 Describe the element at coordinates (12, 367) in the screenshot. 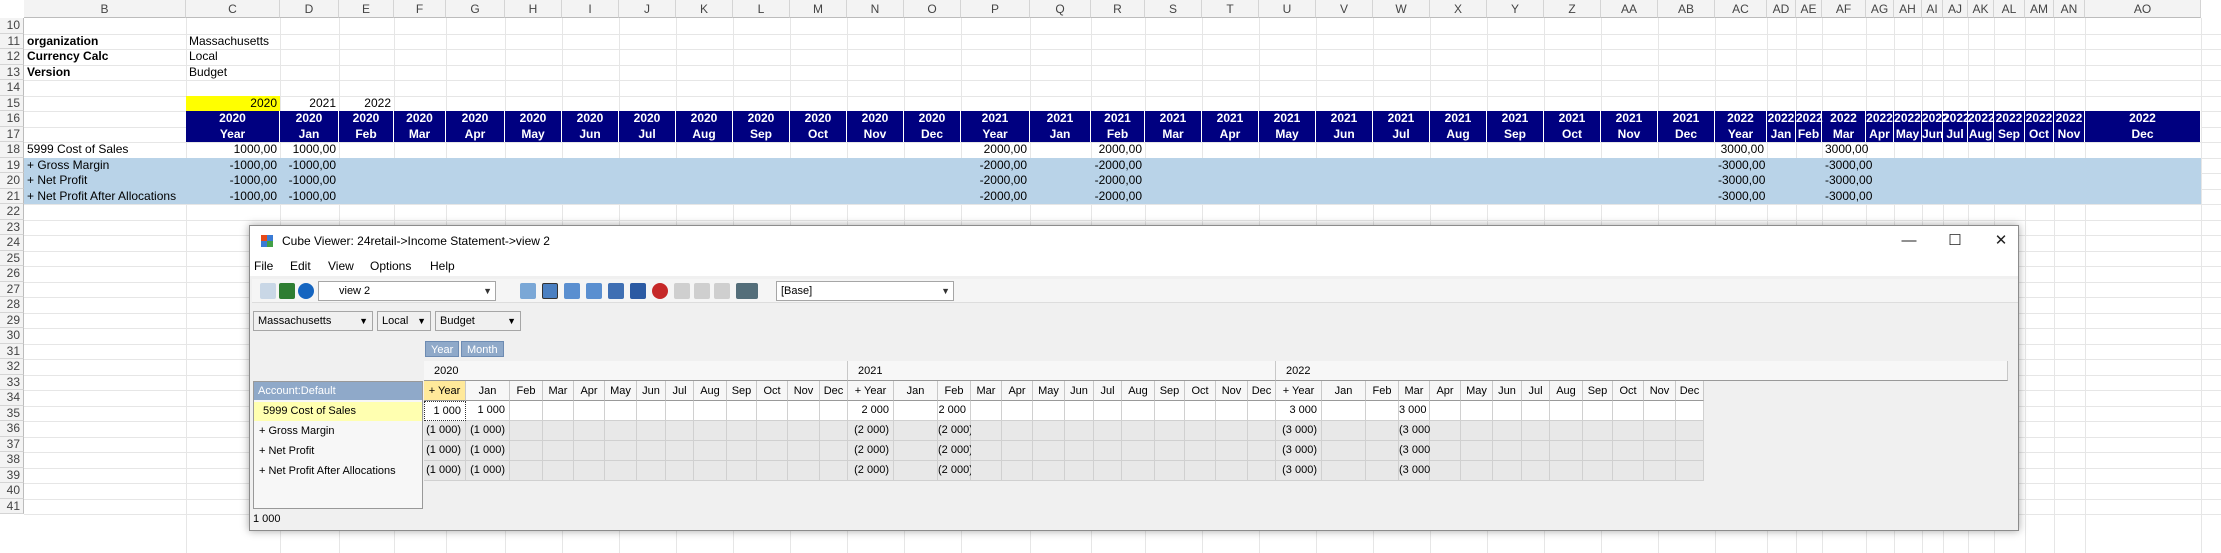

I see `row-header: 32` at that location.